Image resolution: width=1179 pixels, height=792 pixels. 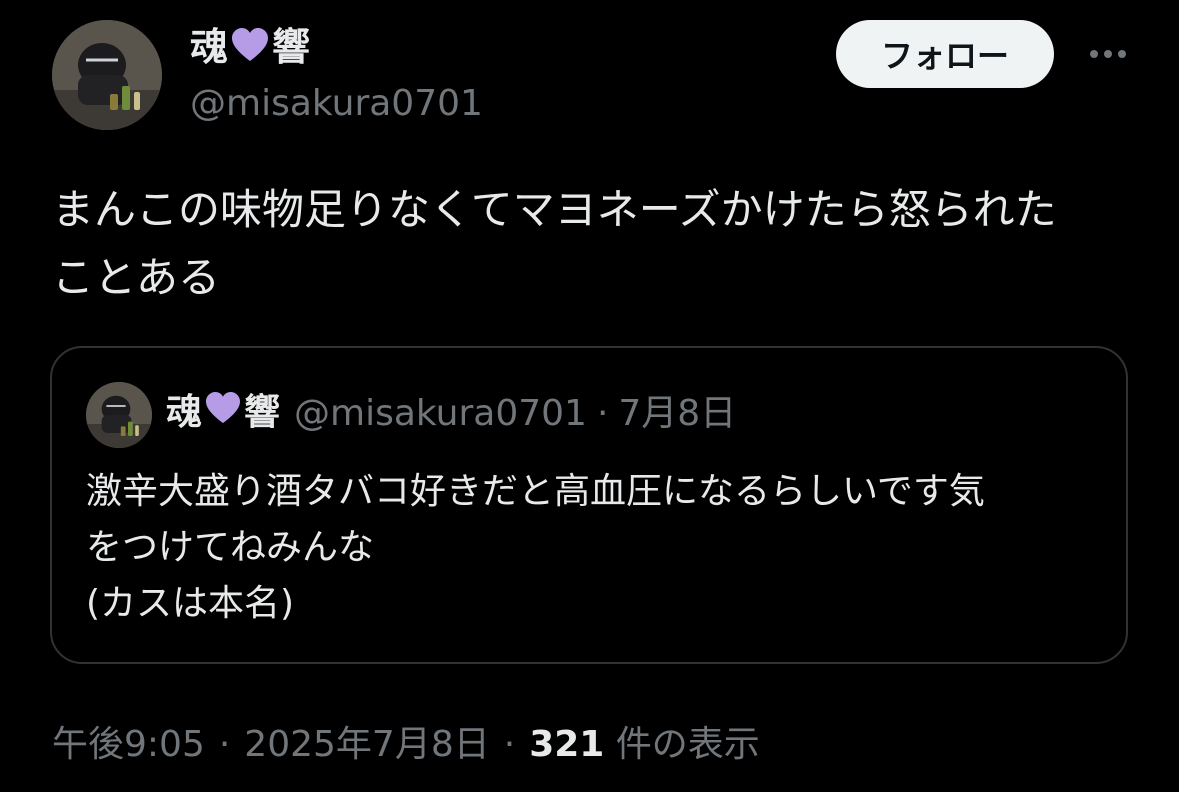 What do you see at coordinates (682, 744) in the screenshot?
I see `views-label: 件の表示` at bounding box center [682, 744].